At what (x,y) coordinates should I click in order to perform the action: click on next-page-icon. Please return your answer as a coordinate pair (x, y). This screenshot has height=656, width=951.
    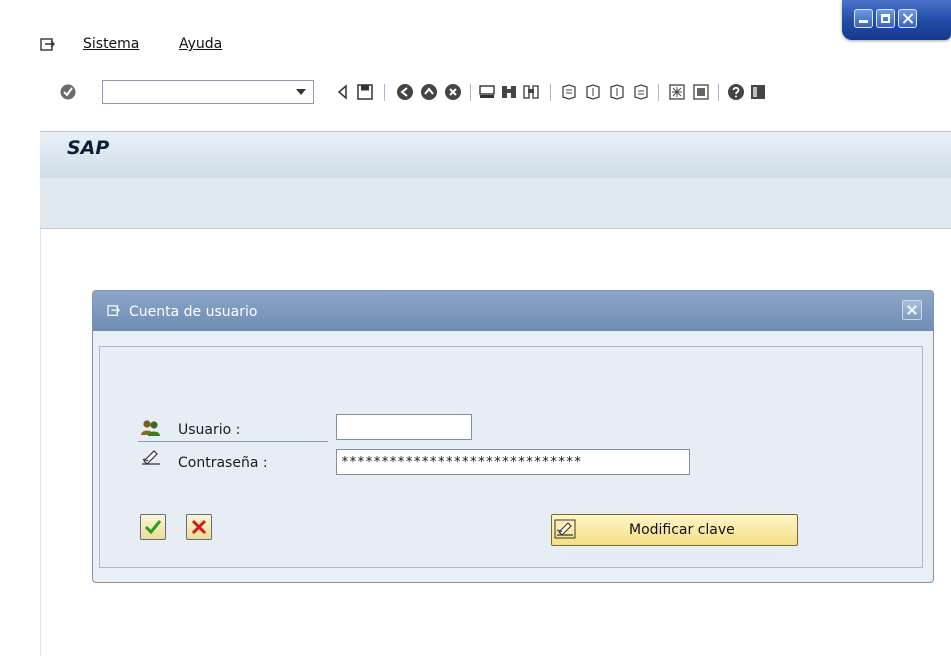
    Looking at the image, I should click on (617, 92).